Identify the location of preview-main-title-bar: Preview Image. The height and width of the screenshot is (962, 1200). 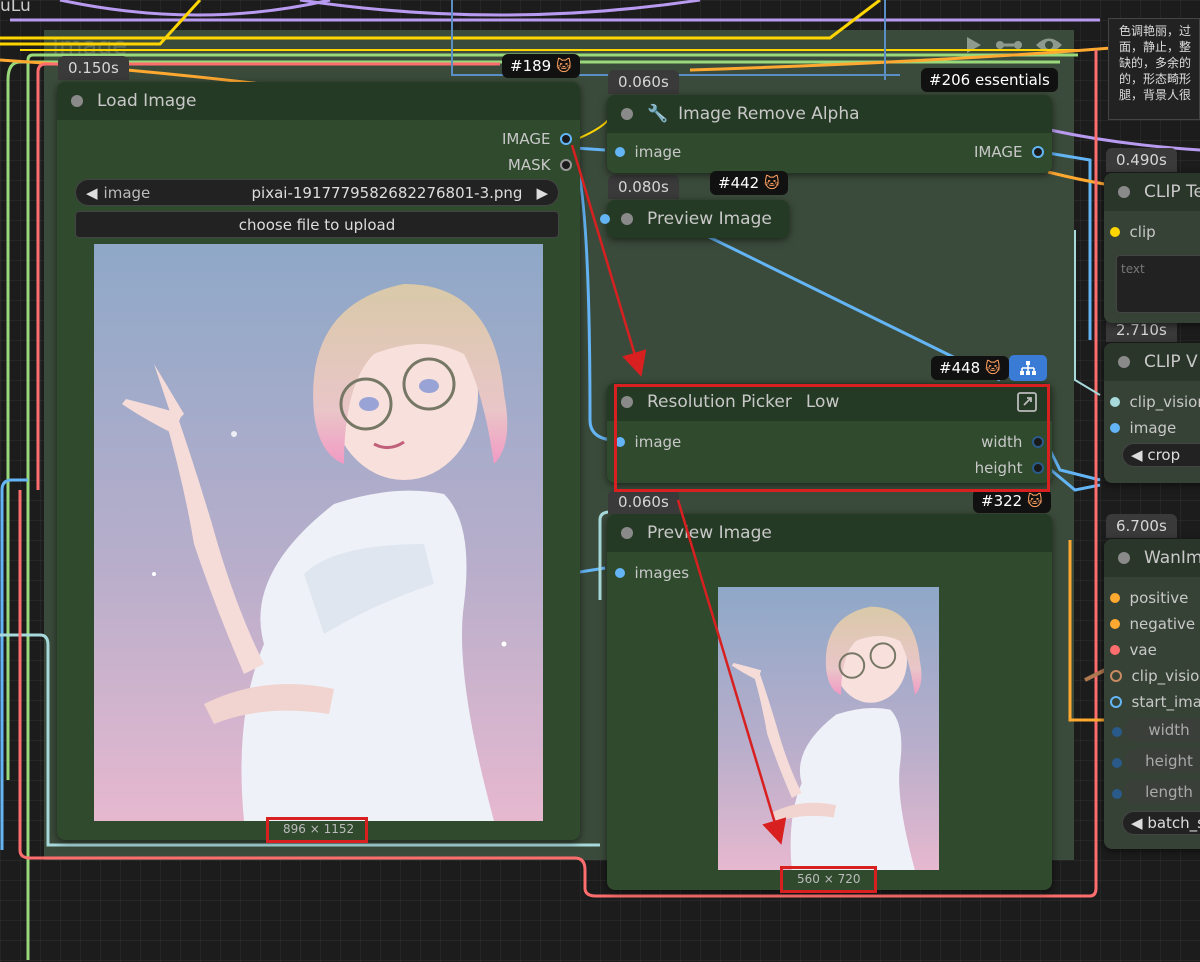
(829, 533).